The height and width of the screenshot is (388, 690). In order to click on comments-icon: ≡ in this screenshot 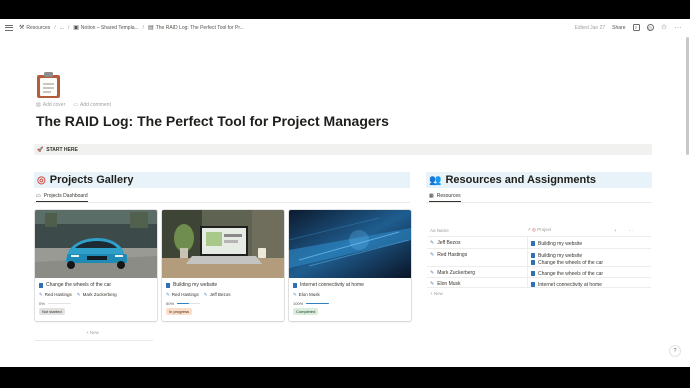, I will do `click(636, 27)`.